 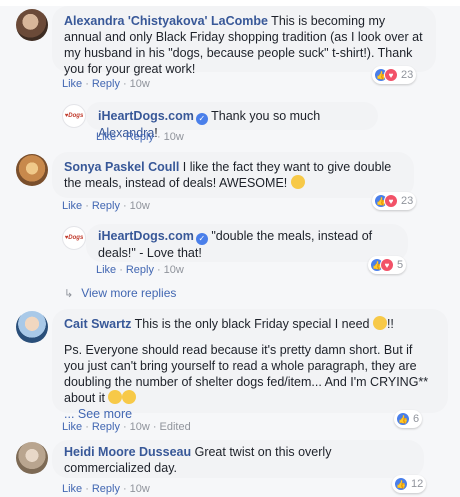 I want to click on reaction-summary: 👍 12, so click(x=409, y=484).